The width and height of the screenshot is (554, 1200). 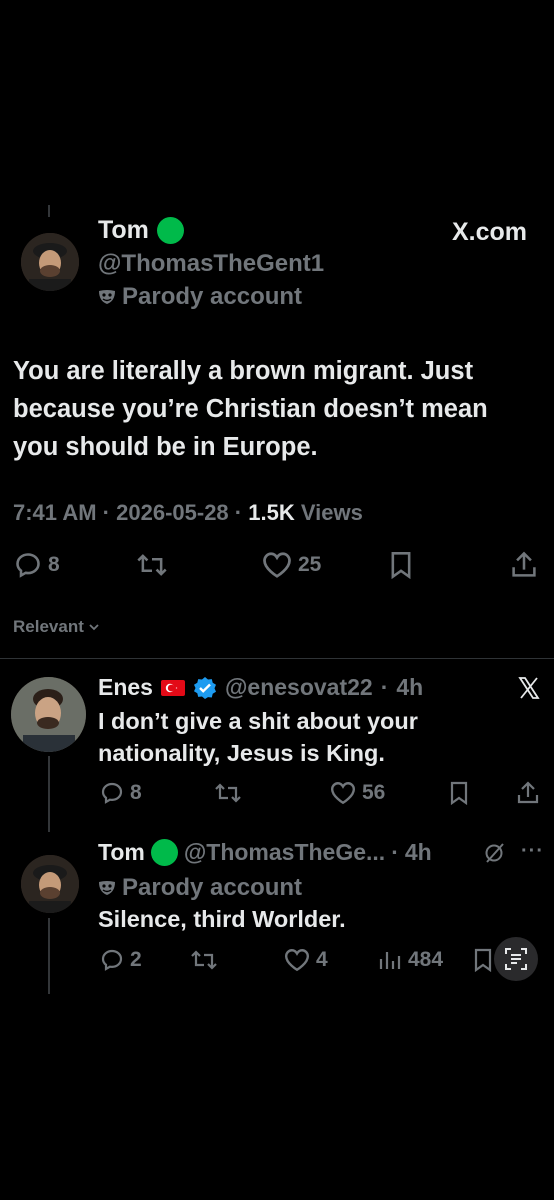 I want to click on turkey-flag-icon, so click(x=172, y=687).